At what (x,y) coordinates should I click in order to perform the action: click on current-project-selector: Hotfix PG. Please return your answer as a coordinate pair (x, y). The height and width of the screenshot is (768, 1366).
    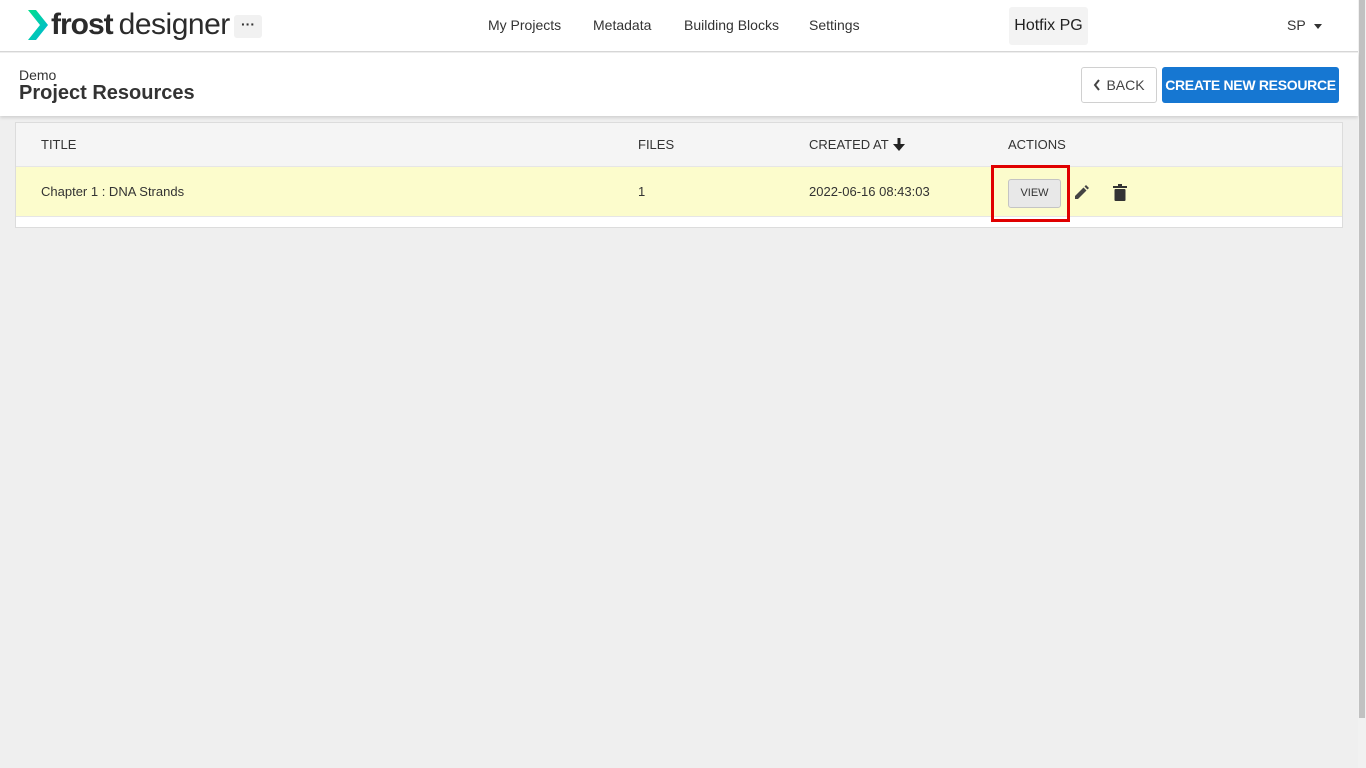
    Looking at the image, I should click on (1048, 26).